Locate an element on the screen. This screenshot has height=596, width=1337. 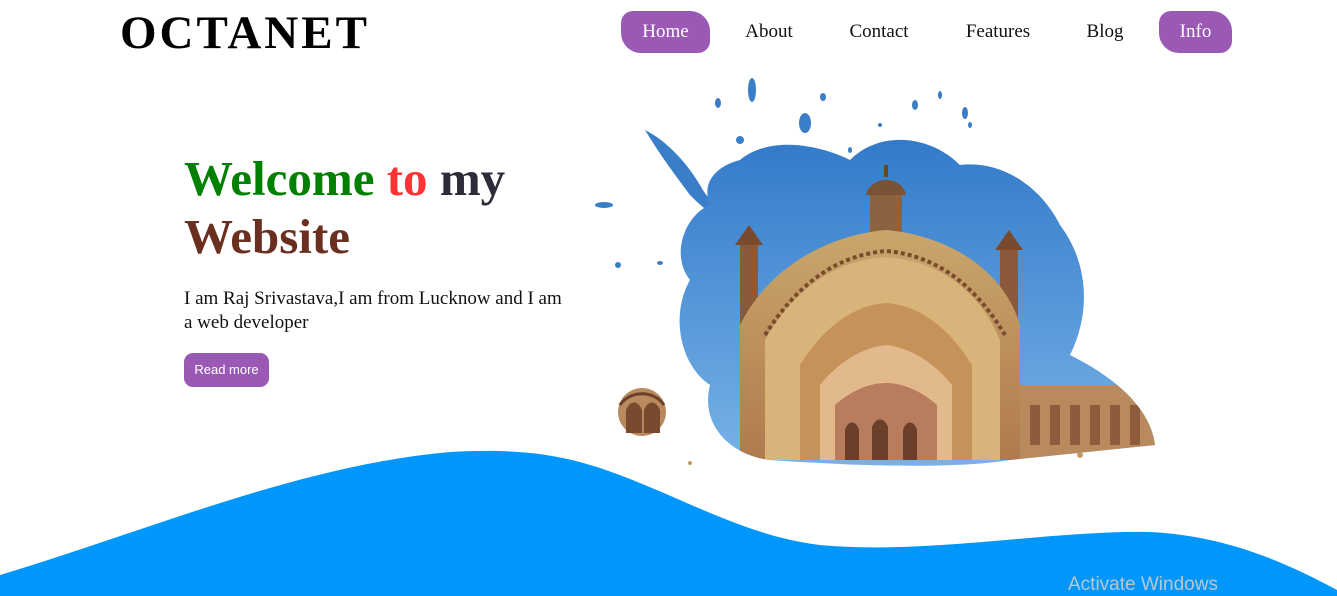
hero-title: Welcome to my Website is located at coordinates (394, 208).